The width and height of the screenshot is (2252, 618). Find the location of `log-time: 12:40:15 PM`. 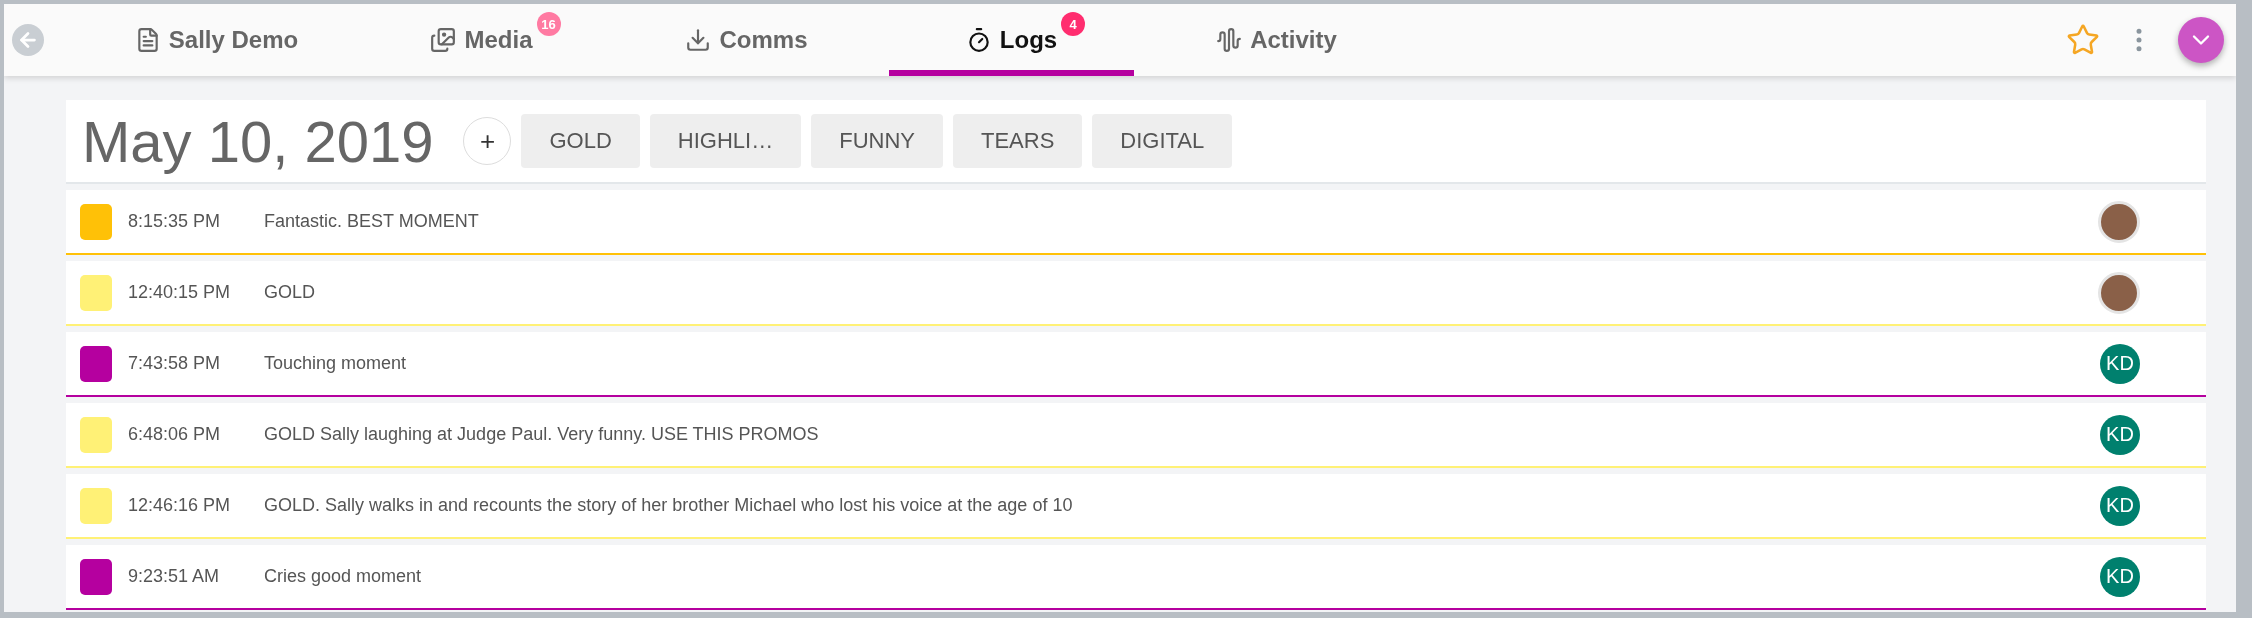

log-time: 12:40:15 PM is located at coordinates (180, 292).